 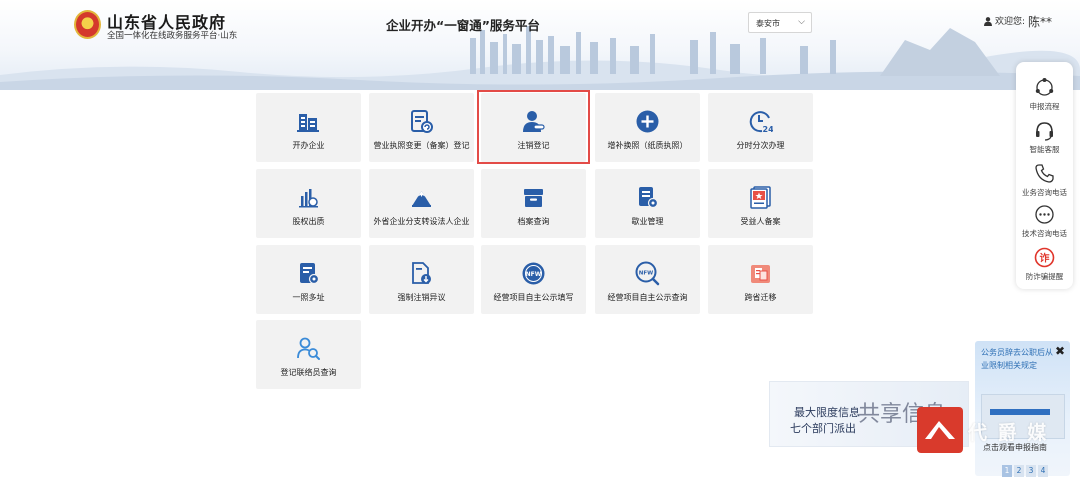 I want to click on welcome-text: 欢迎您:, so click(x=1010, y=22).